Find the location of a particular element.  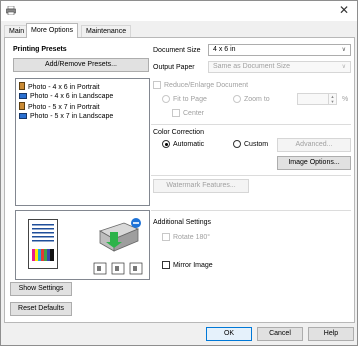

printing-presets-heading: Printing Presets is located at coordinates (40, 49).